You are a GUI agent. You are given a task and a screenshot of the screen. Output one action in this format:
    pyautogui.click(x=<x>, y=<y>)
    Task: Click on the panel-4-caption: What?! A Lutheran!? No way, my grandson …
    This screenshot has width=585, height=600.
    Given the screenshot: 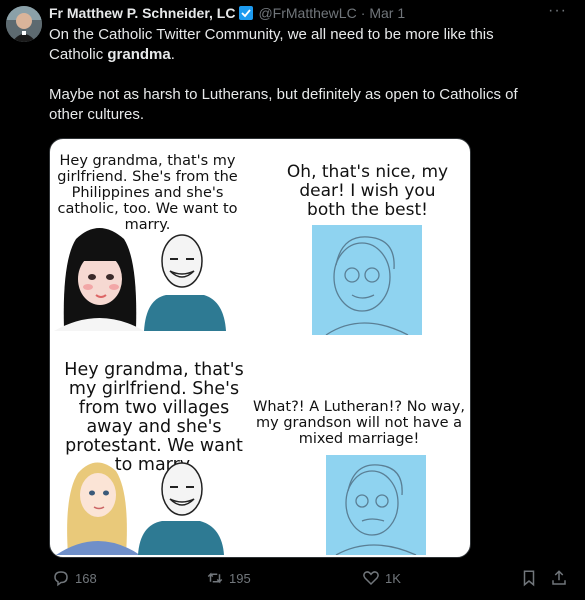 What is the action you would take?
    pyautogui.click(x=359, y=423)
    